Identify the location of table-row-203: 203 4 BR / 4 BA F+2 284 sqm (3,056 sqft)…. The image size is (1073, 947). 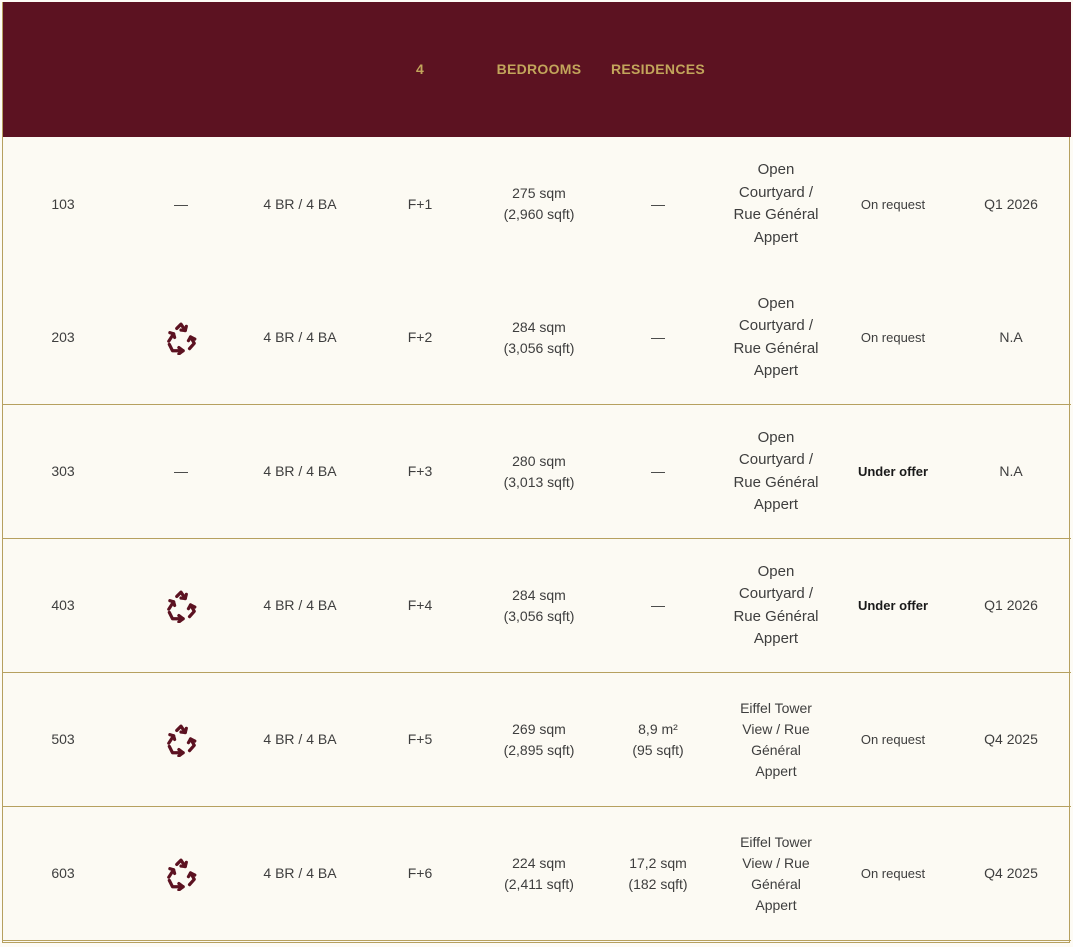
(537, 338).